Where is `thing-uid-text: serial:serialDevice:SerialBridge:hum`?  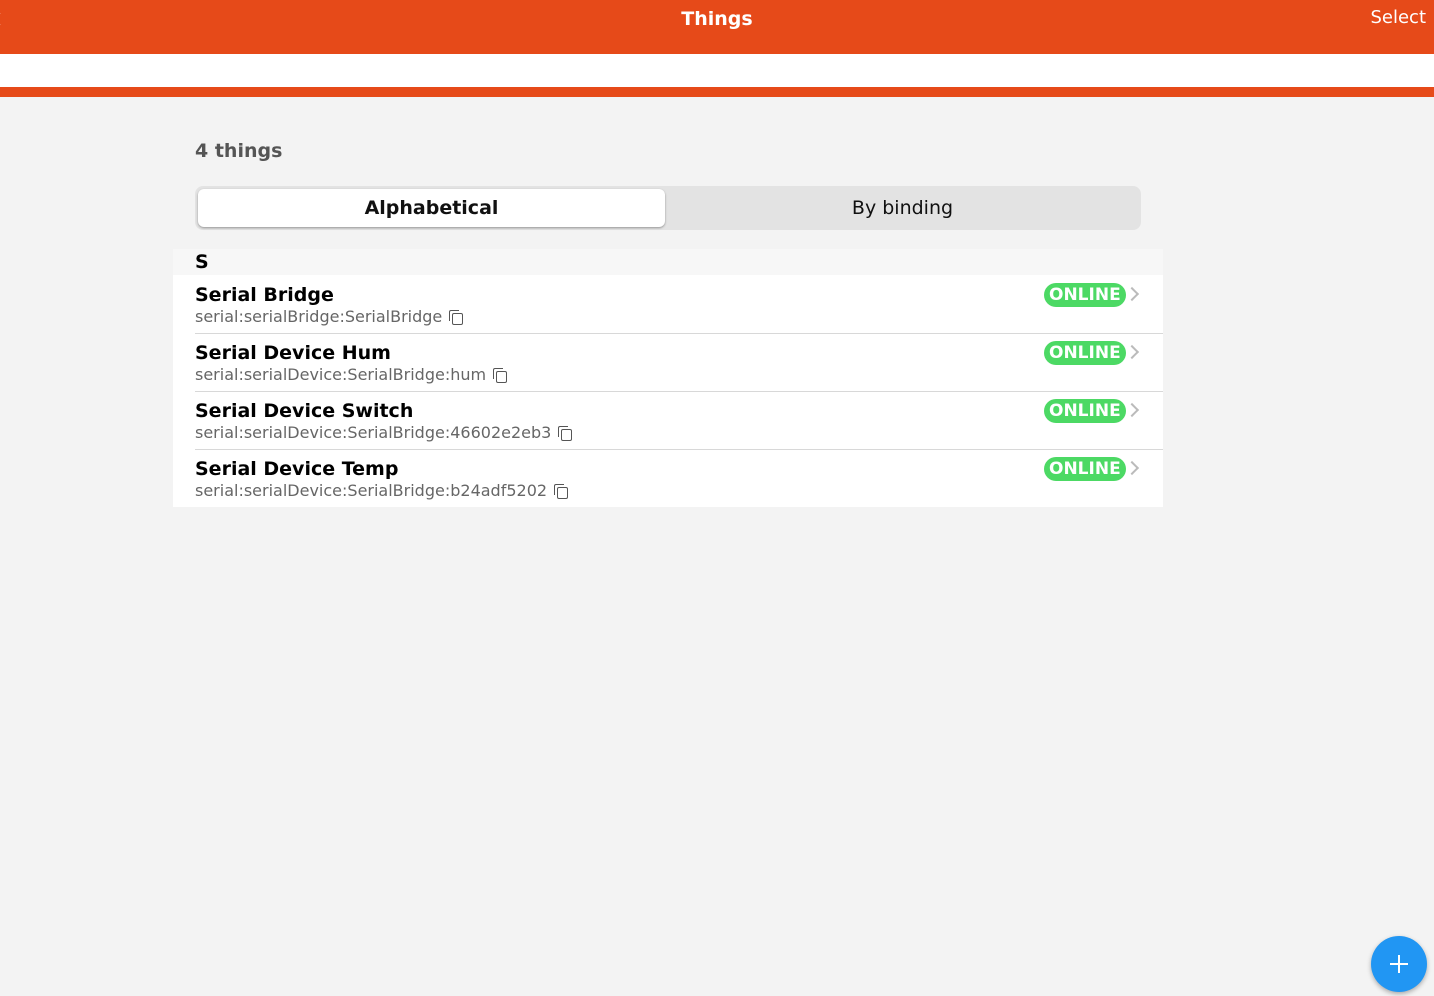 thing-uid-text: serial:serialDevice:SerialBridge:hum is located at coordinates (341, 374).